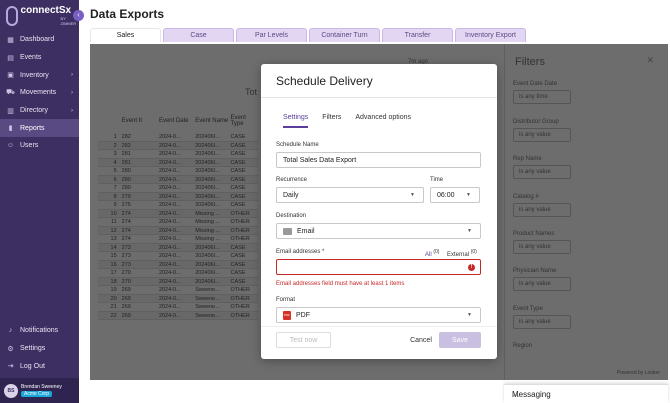 Image resolution: width=670 pixels, height=403 pixels. What do you see at coordinates (39, 366) in the screenshot?
I see `sidebar-item-logout: ⇥ Log Out` at bounding box center [39, 366].